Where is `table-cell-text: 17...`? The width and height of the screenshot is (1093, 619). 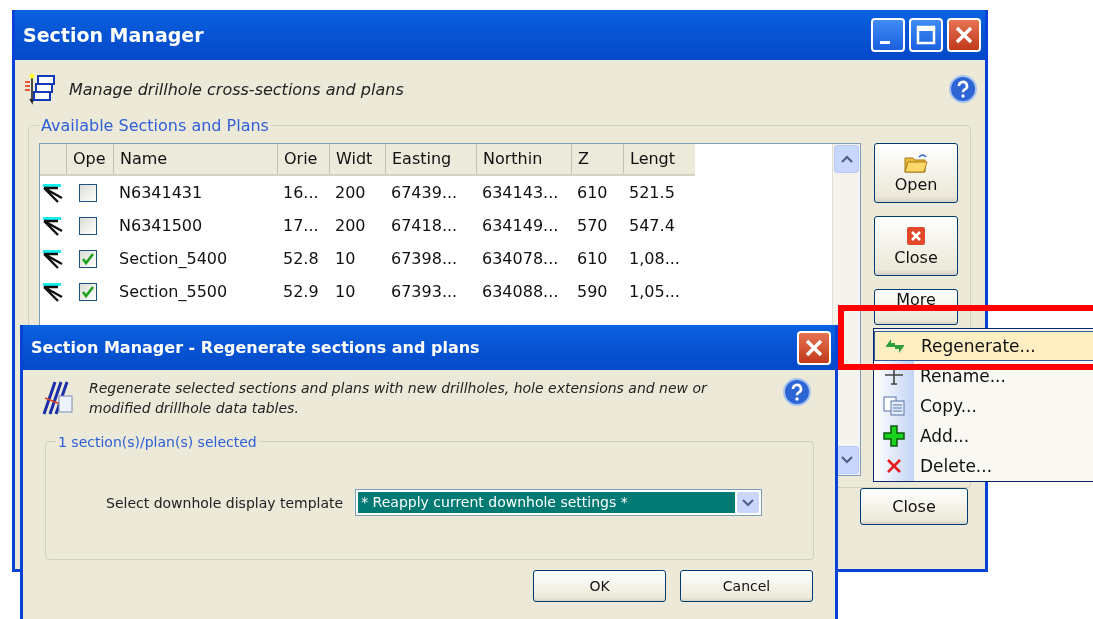
table-cell-text: 17... is located at coordinates (301, 225).